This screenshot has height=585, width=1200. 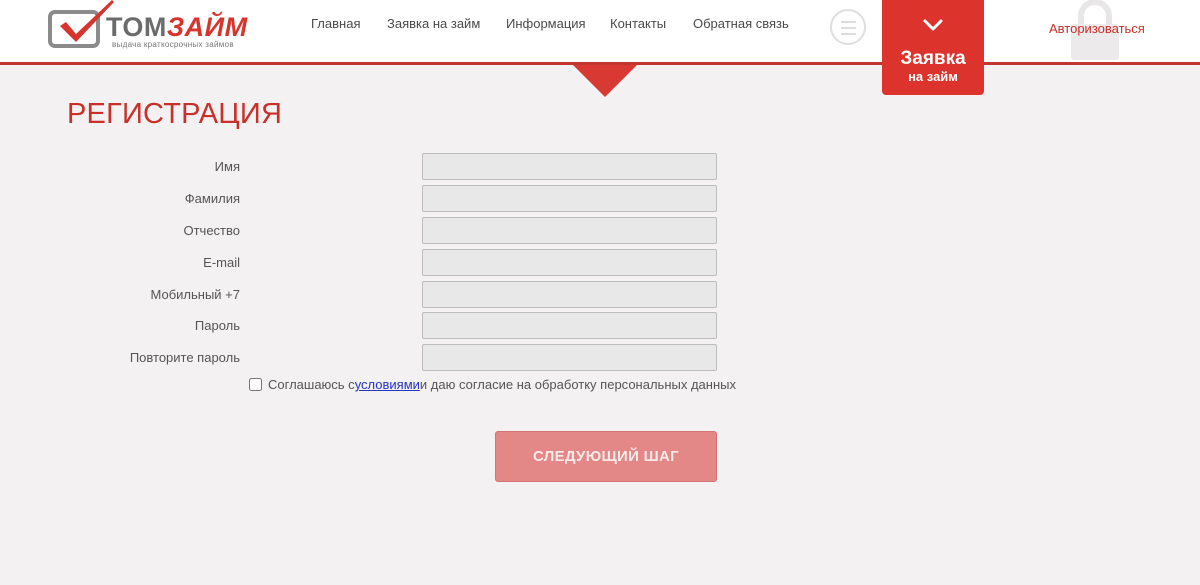 What do you see at coordinates (211, 230) in the screenshot?
I see `patronymic-label: Отчество` at bounding box center [211, 230].